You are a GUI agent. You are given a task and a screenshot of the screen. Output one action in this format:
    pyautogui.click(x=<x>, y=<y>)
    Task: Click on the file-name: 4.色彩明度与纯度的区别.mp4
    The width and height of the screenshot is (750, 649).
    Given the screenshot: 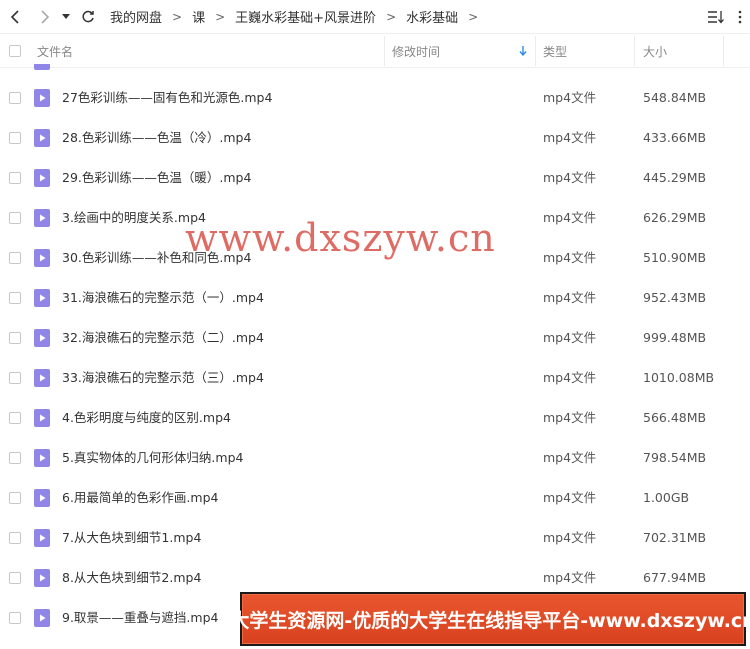 What is the action you would take?
    pyautogui.click(x=146, y=418)
    